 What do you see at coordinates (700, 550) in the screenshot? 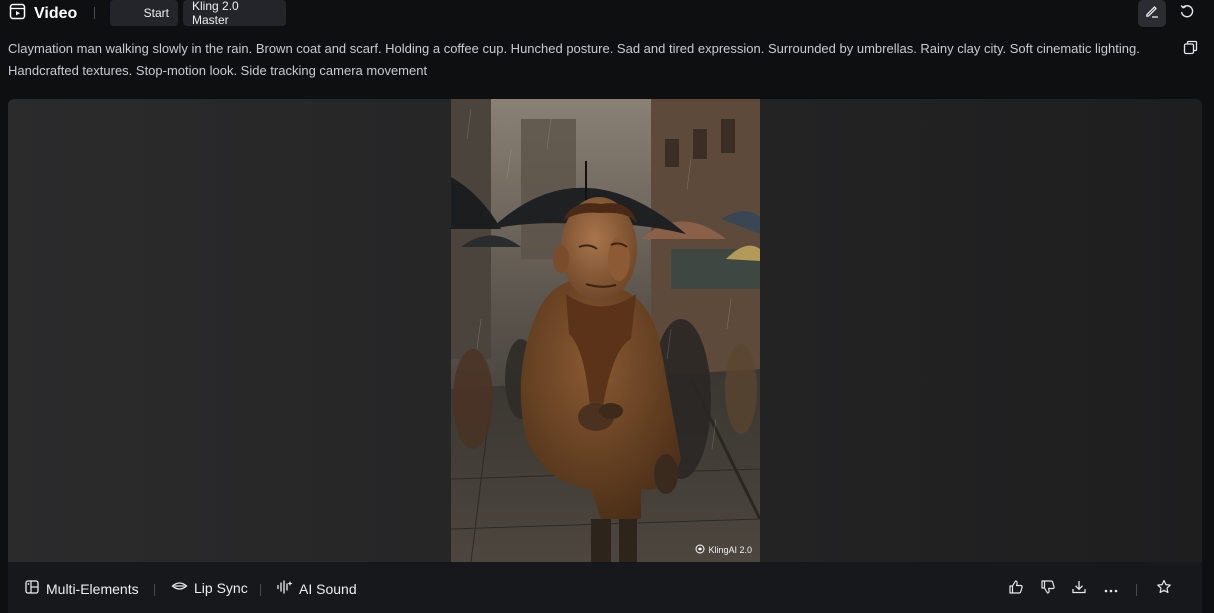
I see `kling-logo-icon` at bounding box center [700, 550].